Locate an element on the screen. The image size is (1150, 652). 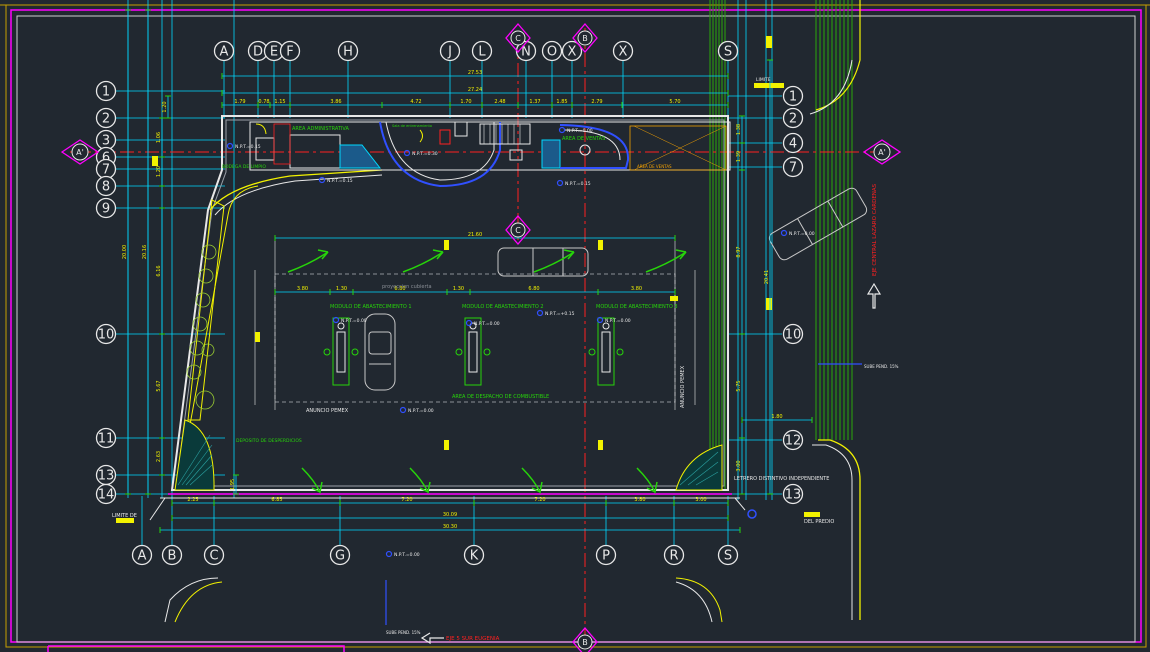
dim-canopy-seg-5-text: 3.80 is located at coordinates (636, 289).